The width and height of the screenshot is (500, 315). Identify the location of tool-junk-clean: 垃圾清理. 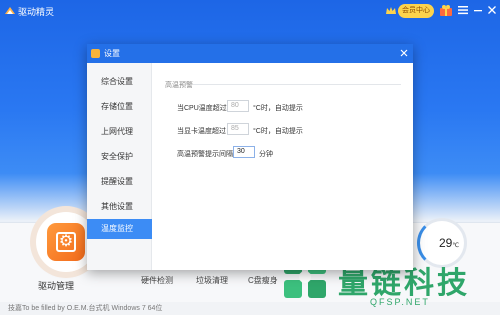
(212, 280).